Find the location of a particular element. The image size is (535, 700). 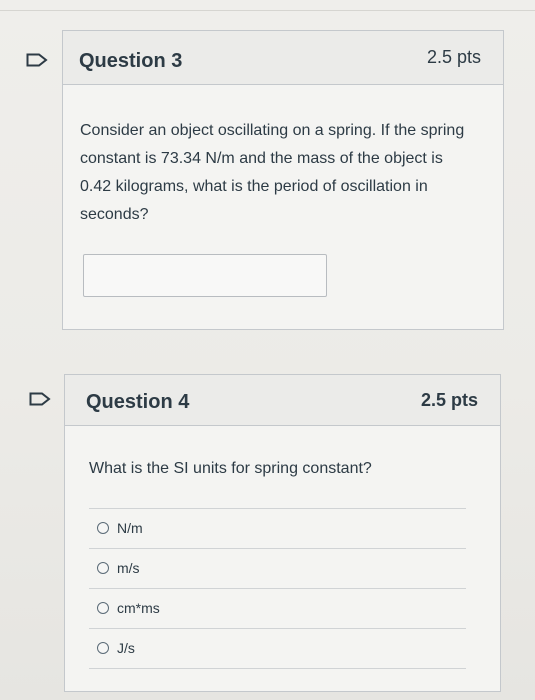

page-top-divider is located at coordinates (267, 10).